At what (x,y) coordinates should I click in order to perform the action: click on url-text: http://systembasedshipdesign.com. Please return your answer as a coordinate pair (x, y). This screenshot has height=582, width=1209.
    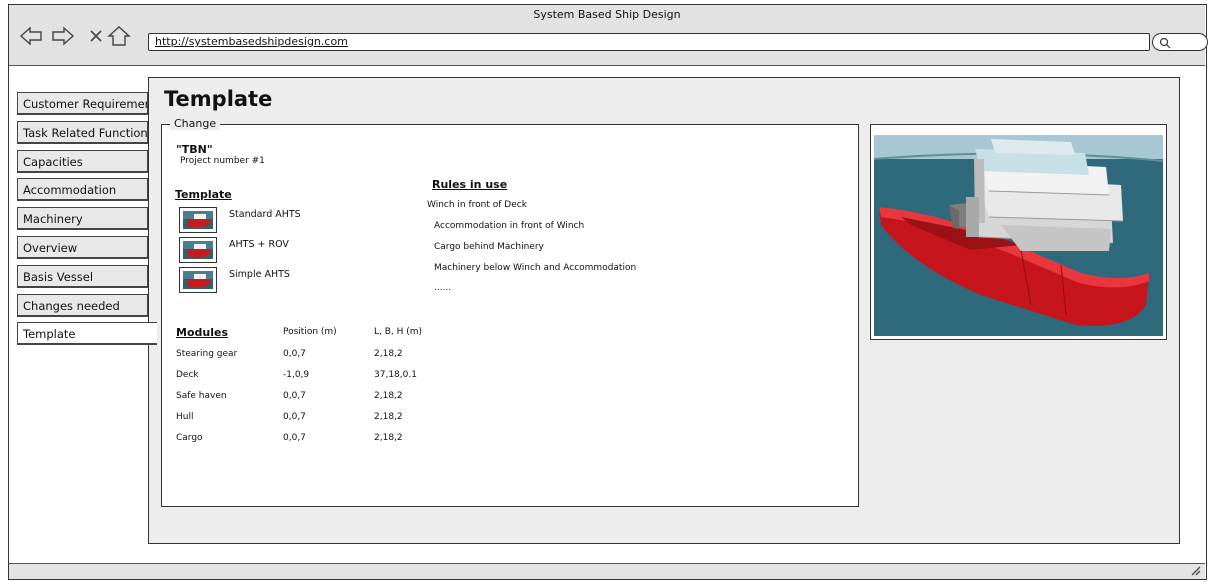
    Looking at the image, I should click on (251, 41).